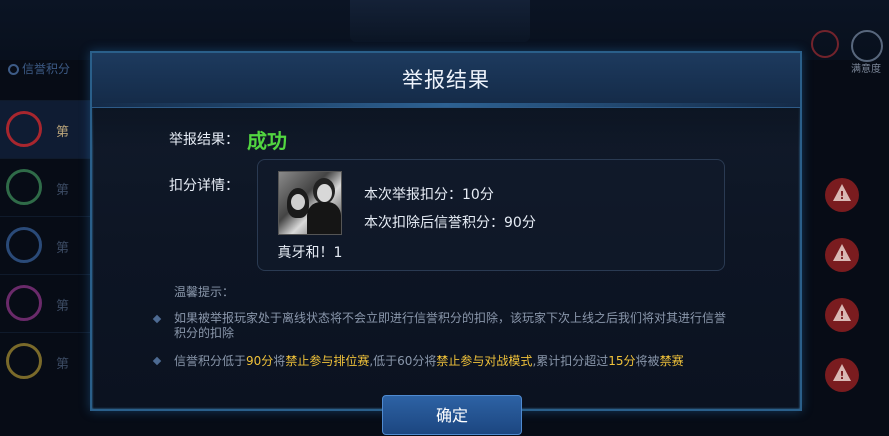 The image size is (889, 436). I want to click on result-value: 成功, so click(267, 141).